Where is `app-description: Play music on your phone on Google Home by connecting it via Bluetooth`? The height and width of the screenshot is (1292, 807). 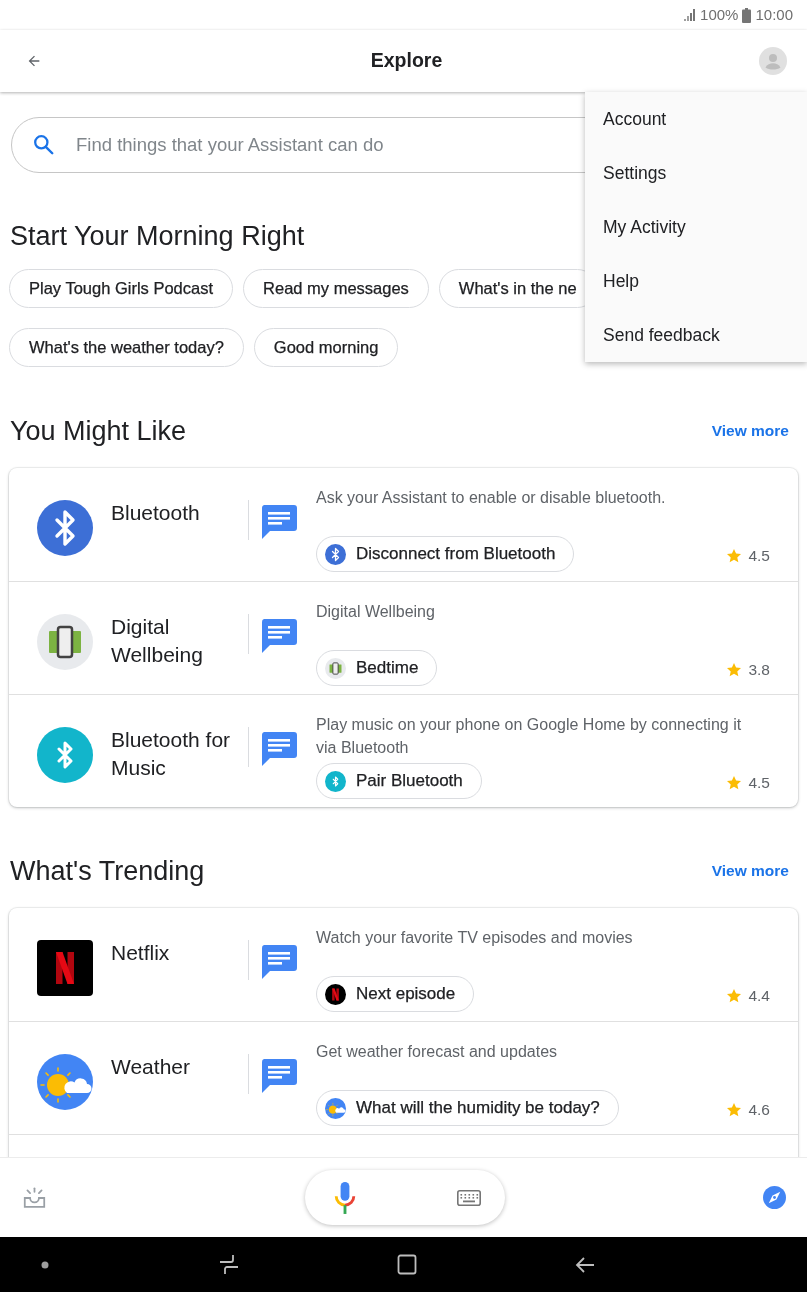 app-description: Play music on your phone on Google Home by connecting it via Bluetooth is located at coordinates (529, 736).